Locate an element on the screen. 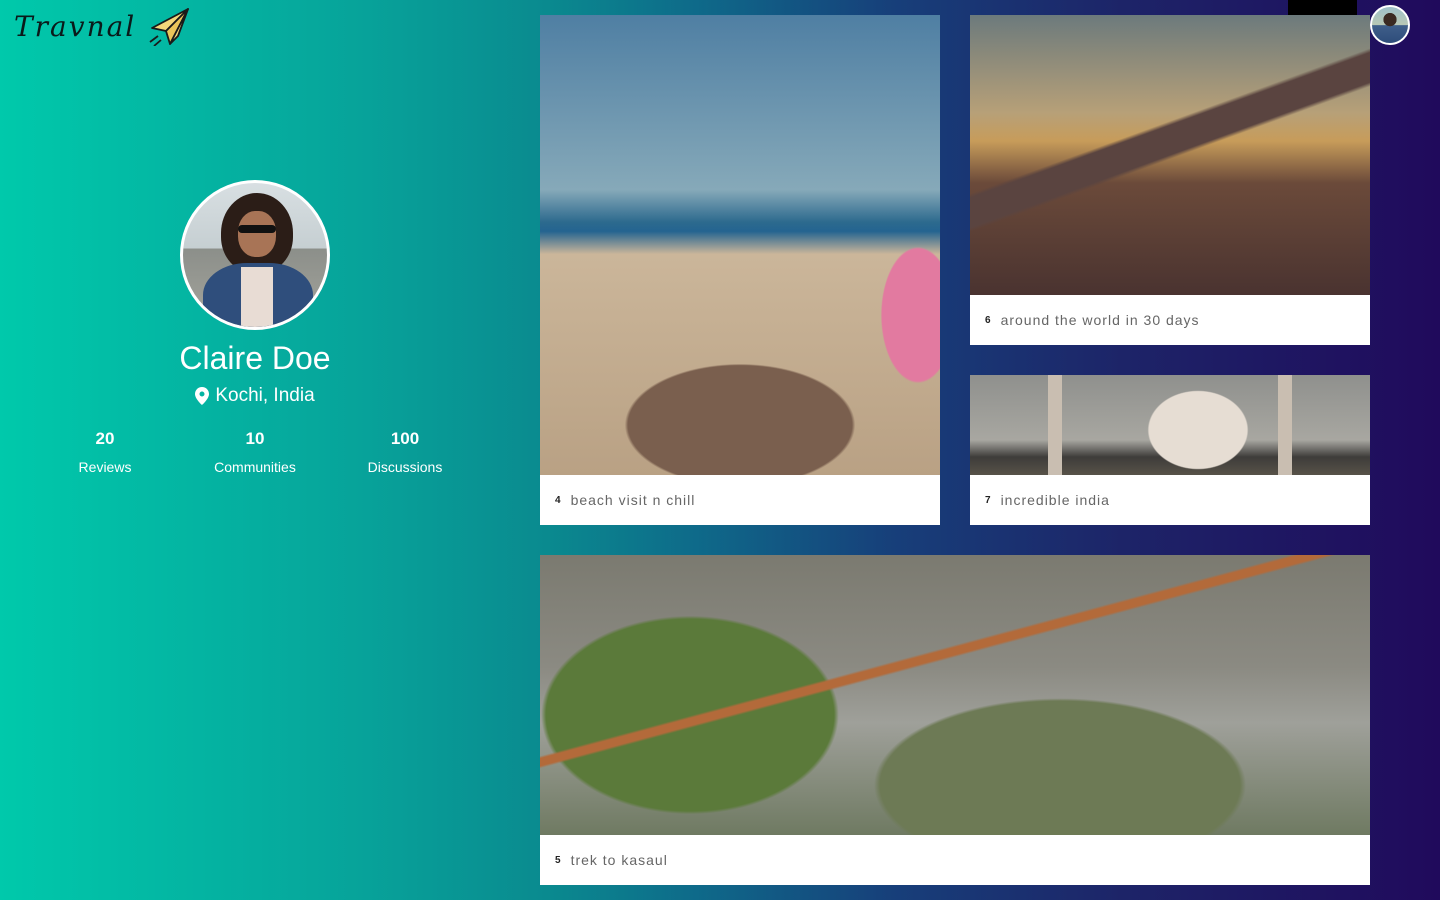  trip-card-india: 7 incredible india is located at coordinates (1170, 450).